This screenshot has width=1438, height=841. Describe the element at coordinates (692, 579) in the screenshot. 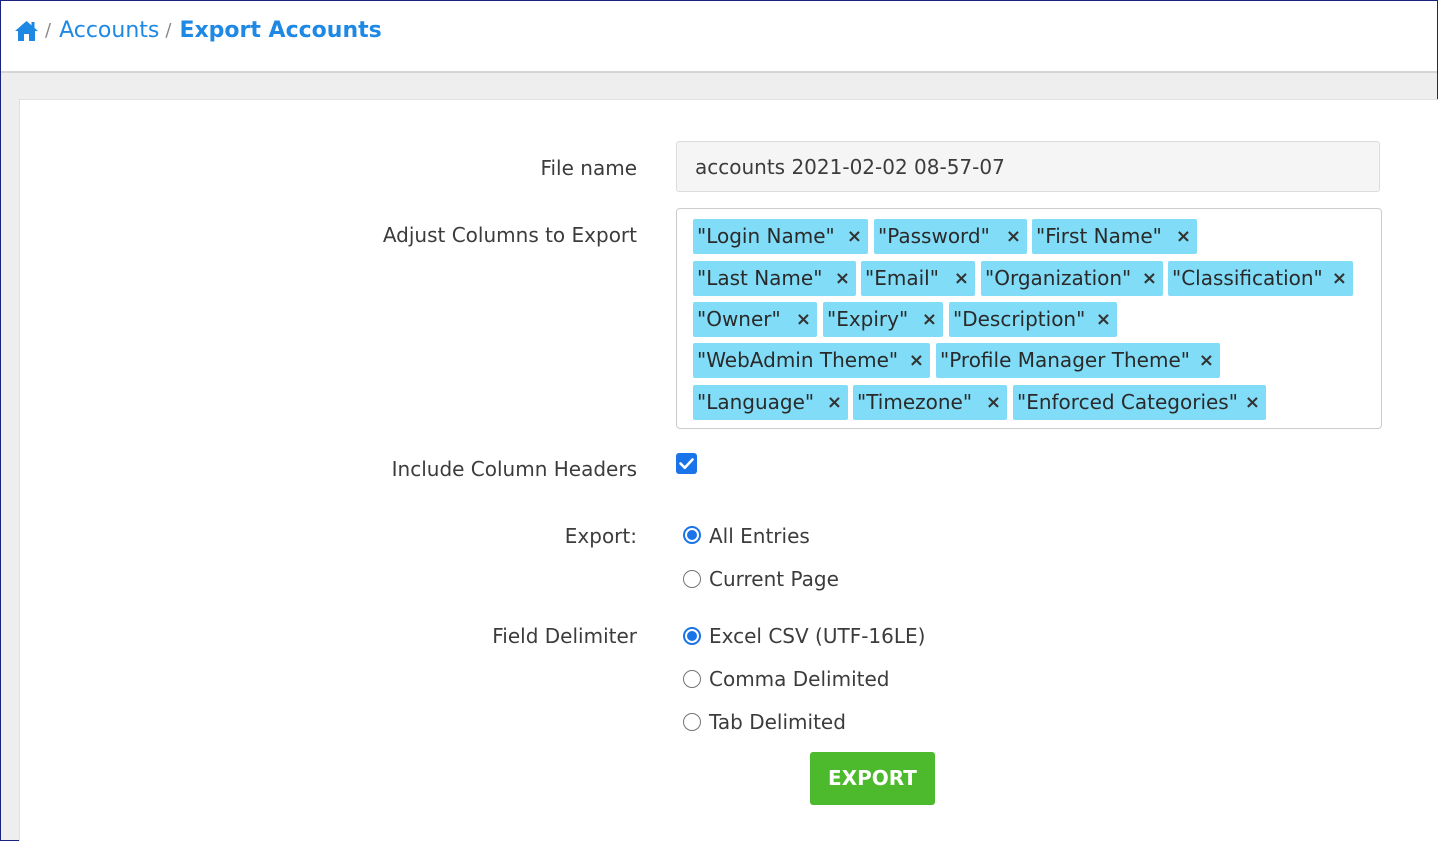

I see `radio-current-page` at that location.